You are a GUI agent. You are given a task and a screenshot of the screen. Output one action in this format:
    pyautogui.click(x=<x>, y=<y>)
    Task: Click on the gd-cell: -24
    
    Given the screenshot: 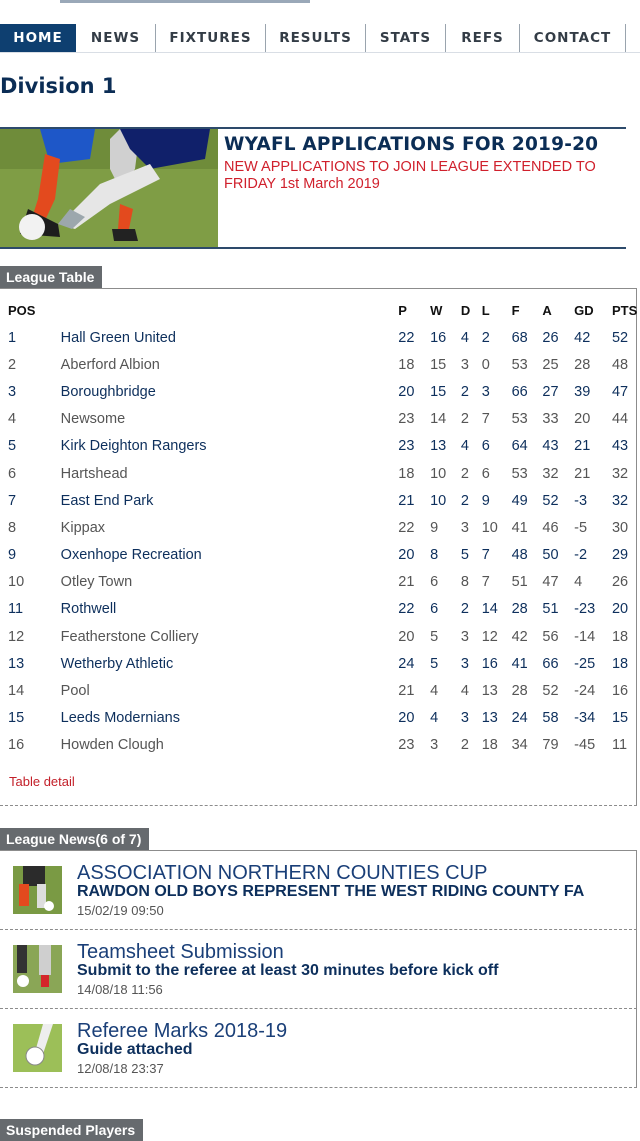 What is the action you would take?
    pyautogui.click(x=585, y=691)
    